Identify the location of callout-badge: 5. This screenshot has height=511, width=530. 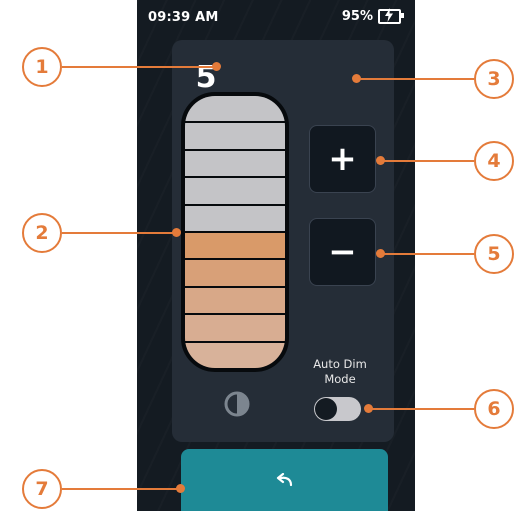
(494, 254).